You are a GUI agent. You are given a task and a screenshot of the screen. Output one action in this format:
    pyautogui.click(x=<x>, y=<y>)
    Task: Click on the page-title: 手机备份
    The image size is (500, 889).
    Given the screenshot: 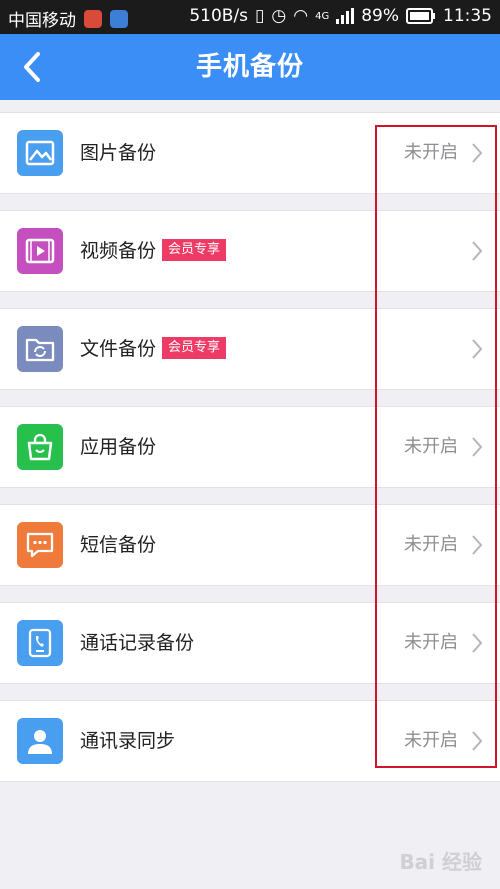 What is the action you would take?
    pyautogui.click(x=249, y=67)
    